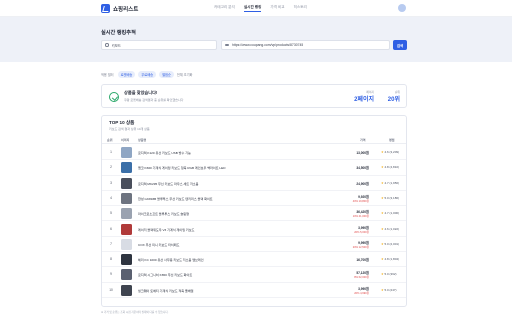 The height and width of the screenshot is (320, 512). Describe the element at coordinates (402, 8) in the screenshot. I see `avatar` at that location.